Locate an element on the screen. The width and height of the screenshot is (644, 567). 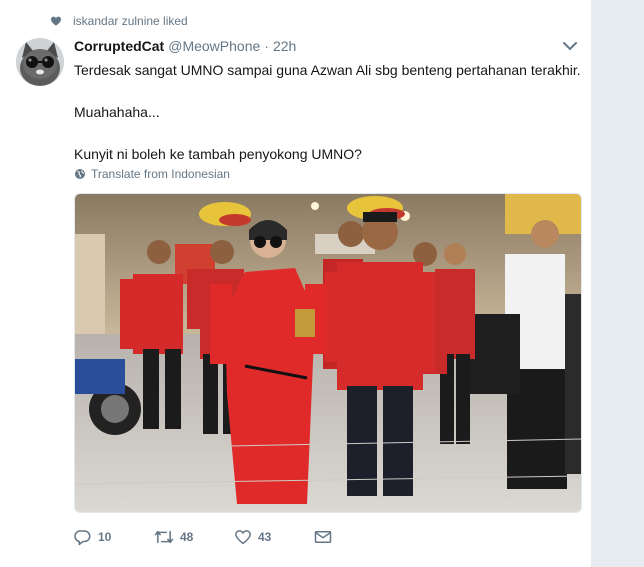
tweet-actions: 10 48 43 is located at coordinates (206, 537).